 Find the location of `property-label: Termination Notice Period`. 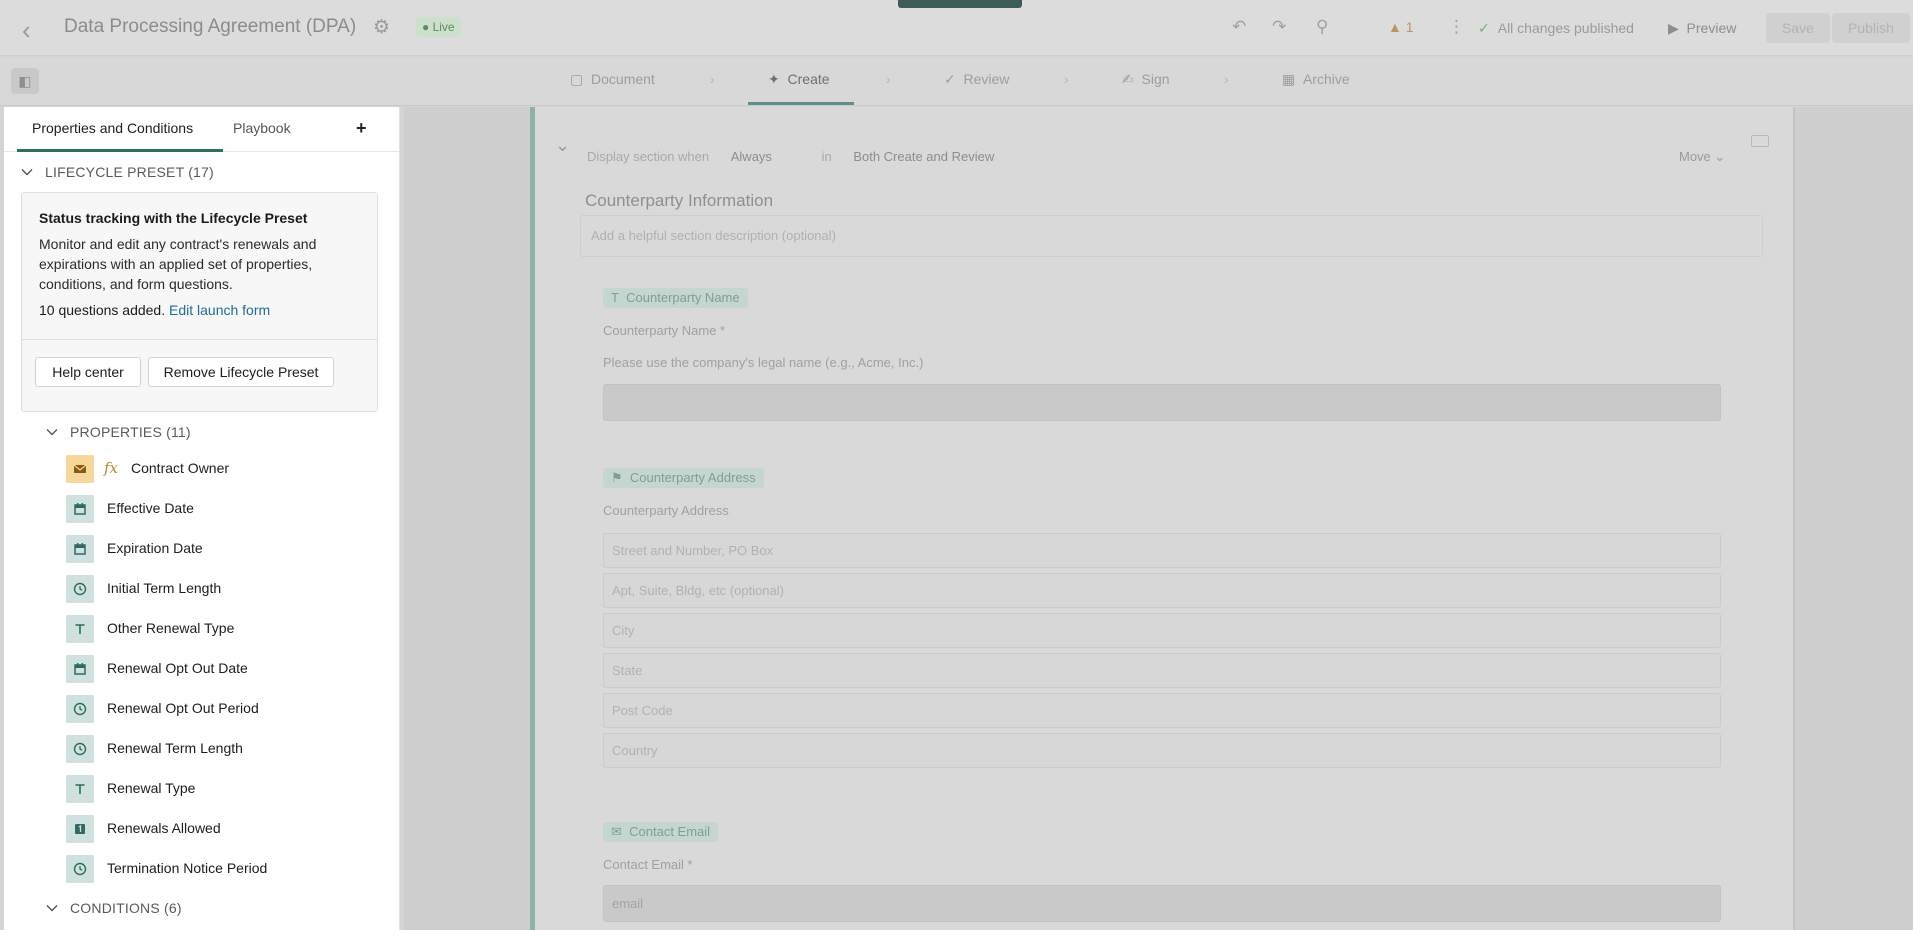

property-label: Termination Notice Period is located at coordinates (187, 868).